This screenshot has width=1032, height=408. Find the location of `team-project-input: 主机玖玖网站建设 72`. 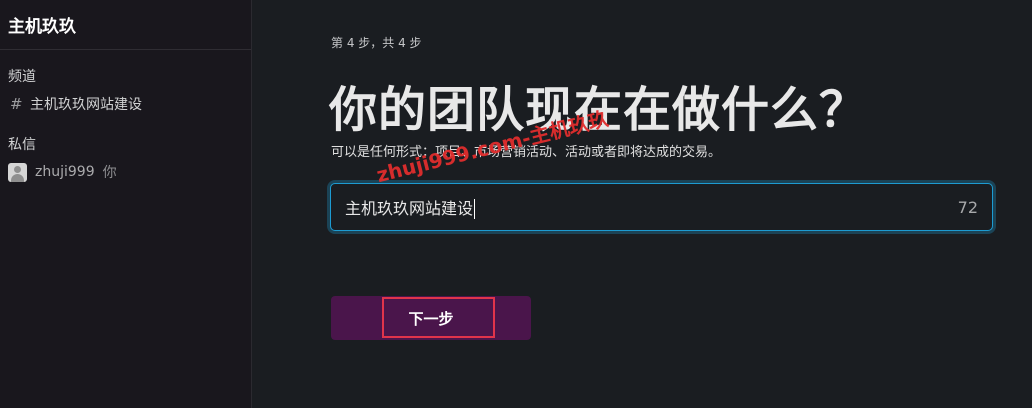

team-project-input: 主机玖玖网站建设 72 is located at coordinates (661, 207).